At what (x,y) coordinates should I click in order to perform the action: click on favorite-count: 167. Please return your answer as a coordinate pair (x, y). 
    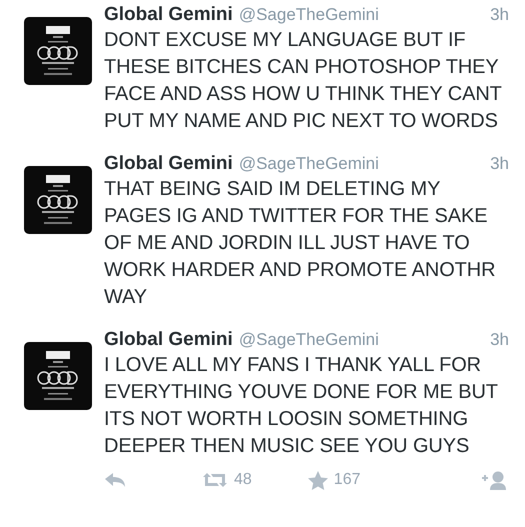
    Looking at the image, I should click on (347, 480).